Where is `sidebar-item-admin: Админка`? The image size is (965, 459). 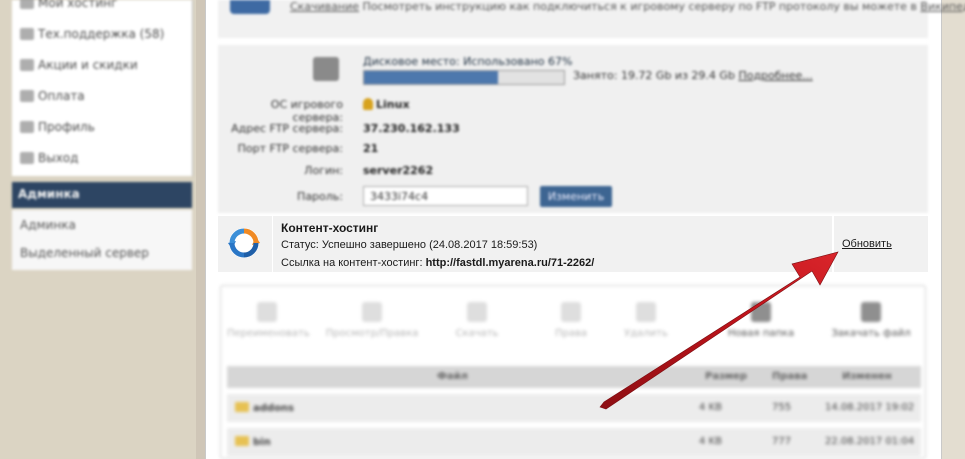
sidebar-item-admin: Админка is located at coordinates (48, 225).